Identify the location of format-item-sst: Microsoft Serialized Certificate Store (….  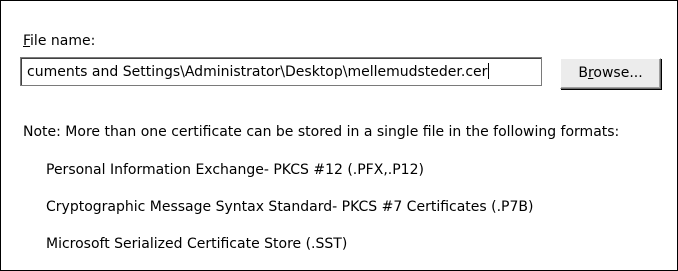
(197, 244).